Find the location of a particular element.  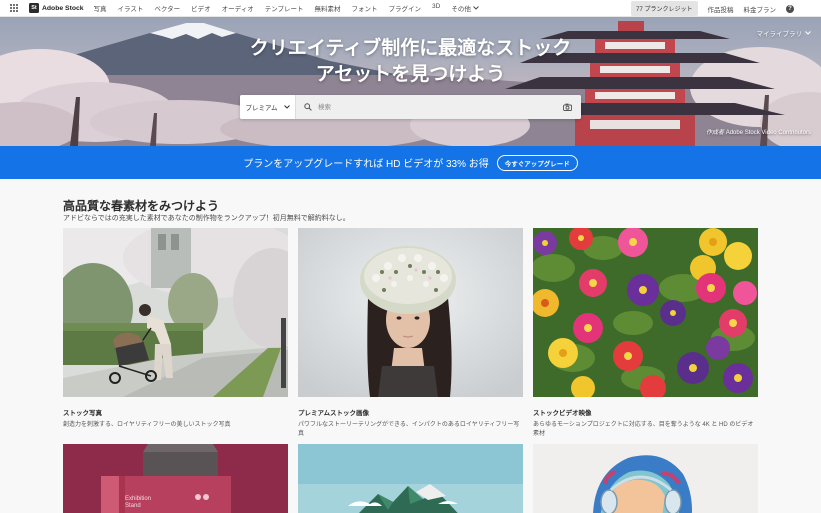

search-input is located at coordinates (440, 107).